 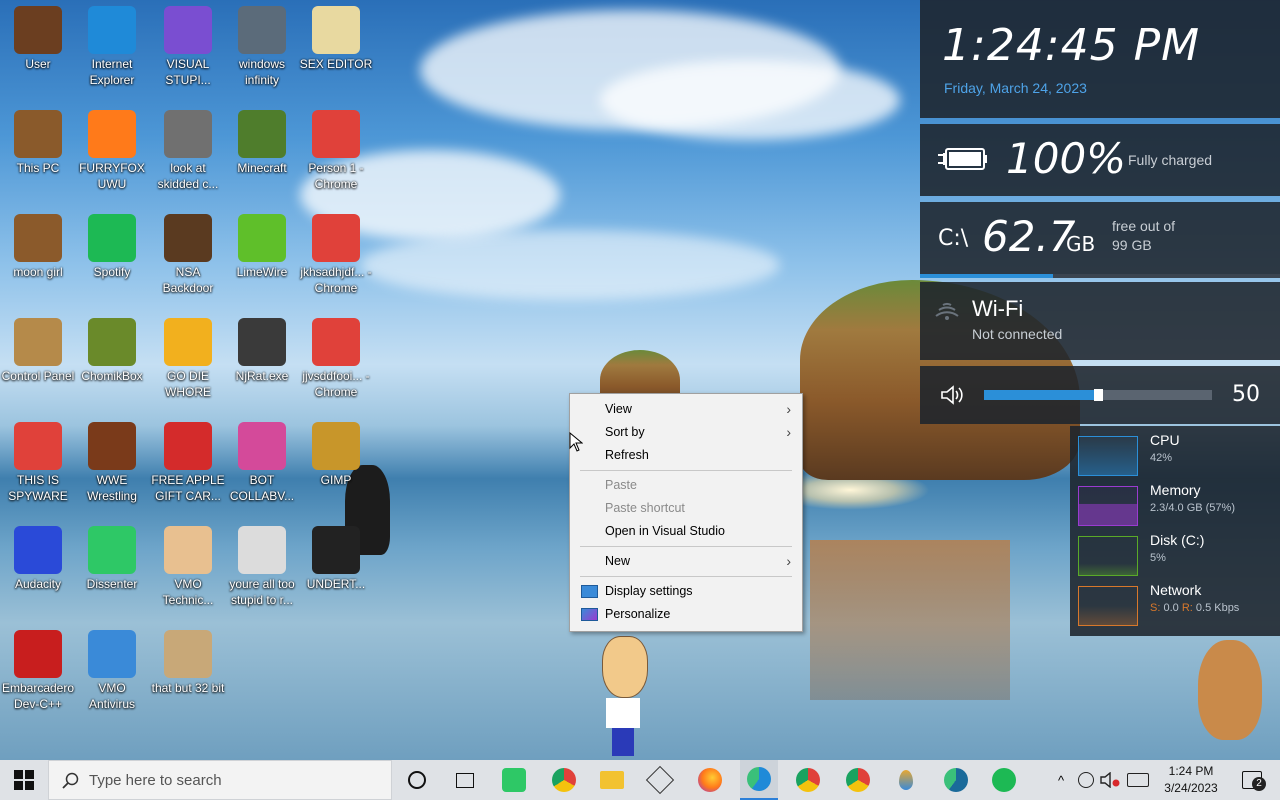 What do you see at coordinates (788, 561) in the screenshot?
I see `chevron-right-icon: ›` at bounding box center [788, 561].